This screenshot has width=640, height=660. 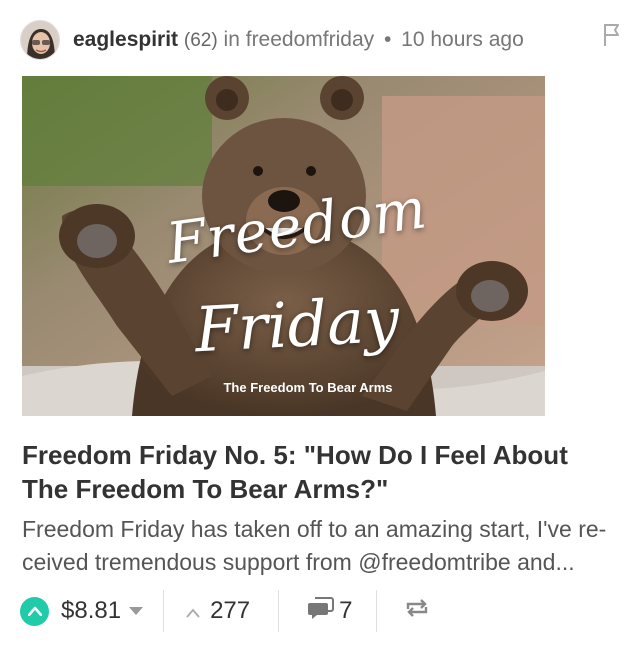 I want to click on upvote-icon, so click(x=34, y=611).